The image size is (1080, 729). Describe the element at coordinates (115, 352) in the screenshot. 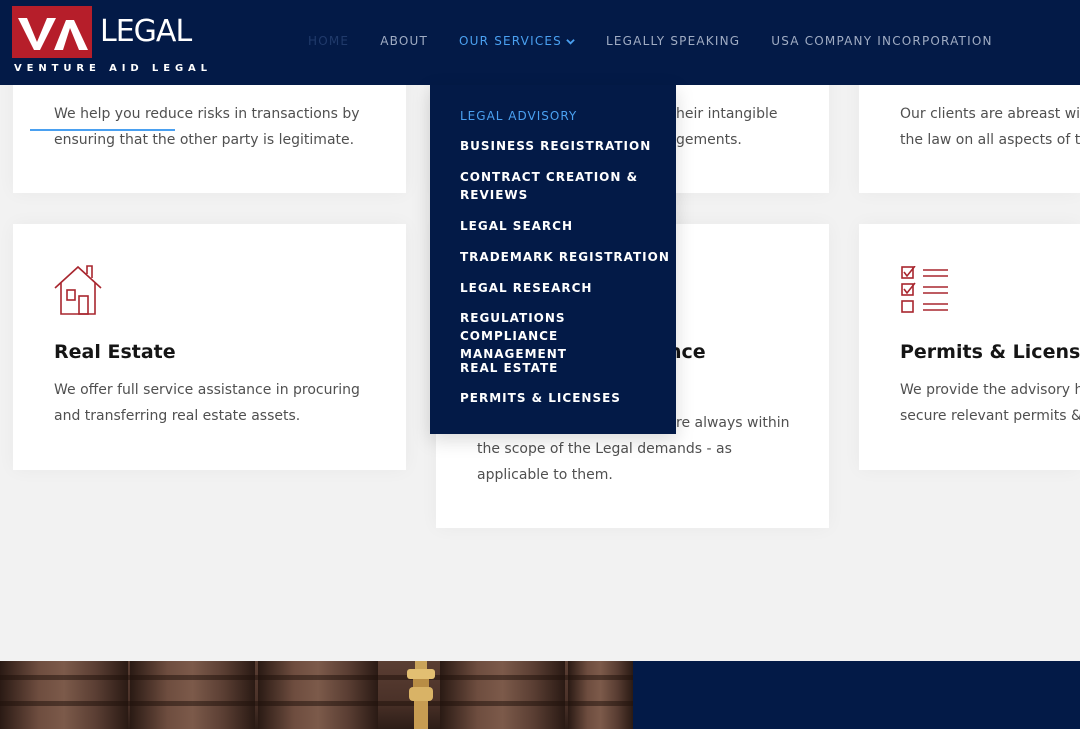

I see `card-title: Real Estate` at that location.